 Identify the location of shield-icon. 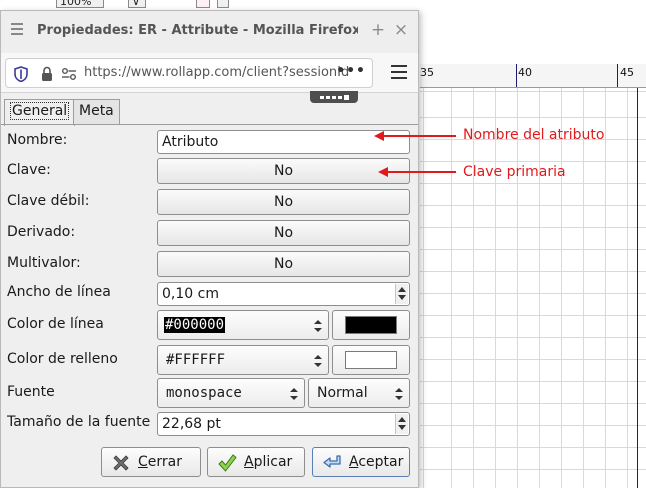
(21, 76).